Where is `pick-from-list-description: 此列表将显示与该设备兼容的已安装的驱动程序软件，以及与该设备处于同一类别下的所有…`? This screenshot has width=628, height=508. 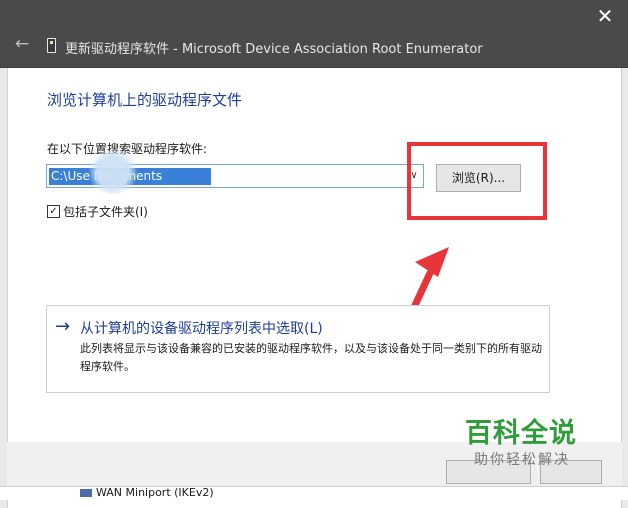 pick-from-list-description: 此列表将显示与该设备兼容的已安装的驱动程序软件，以及与该设备处于同一类别下的所有… is located at coordinates (311, 357).